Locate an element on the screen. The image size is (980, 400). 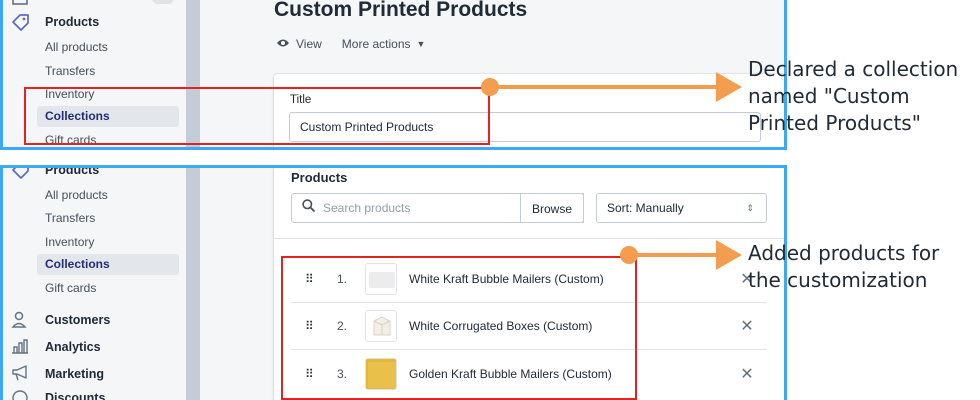
product-row-name: White Corrugated Boxes (Custom) is located at coordinates (573, 326).